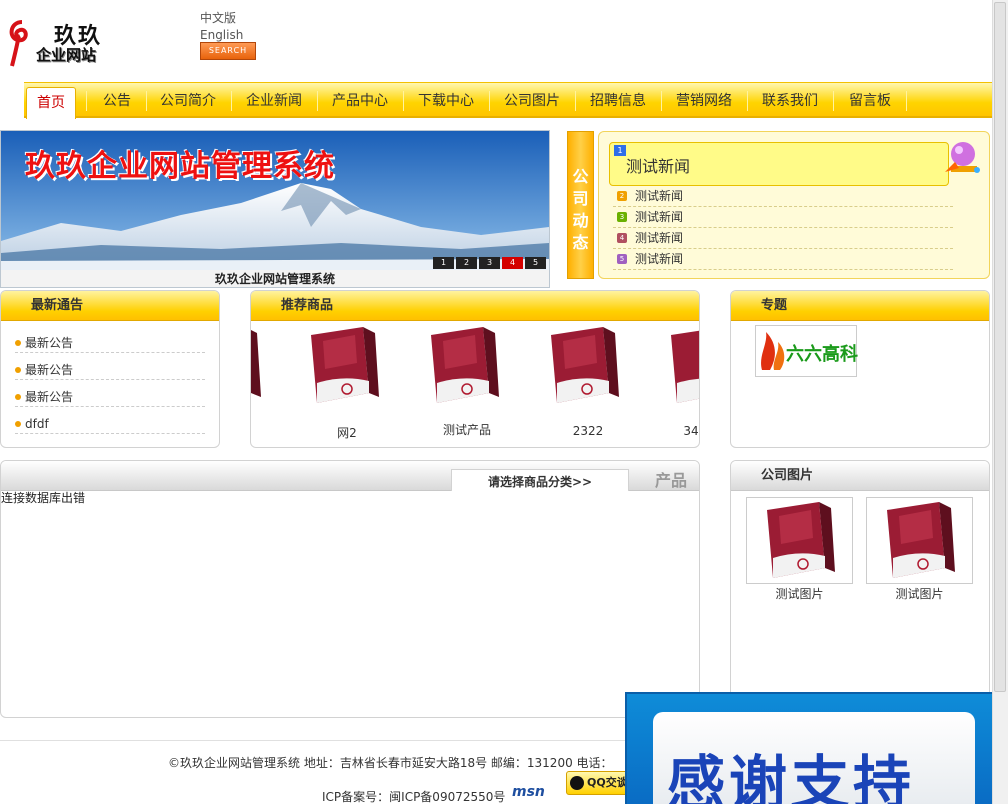 The width and height of the screenshot is (1008, 804). I want to click on slide-1-button: 1, so click(443, 263).